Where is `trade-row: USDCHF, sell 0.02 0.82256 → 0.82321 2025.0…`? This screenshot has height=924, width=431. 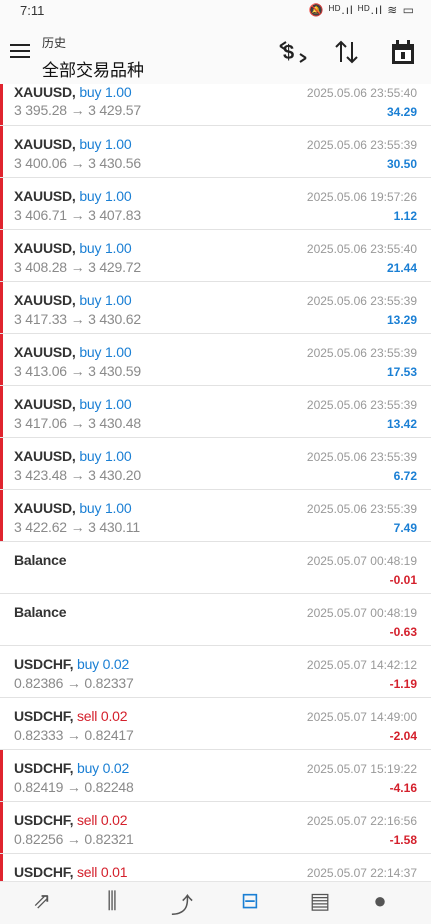 trade-row: USDCHF, sell 0.02 0.82256 → 0.82321 2025.0… is located at coordinates (215, 828).